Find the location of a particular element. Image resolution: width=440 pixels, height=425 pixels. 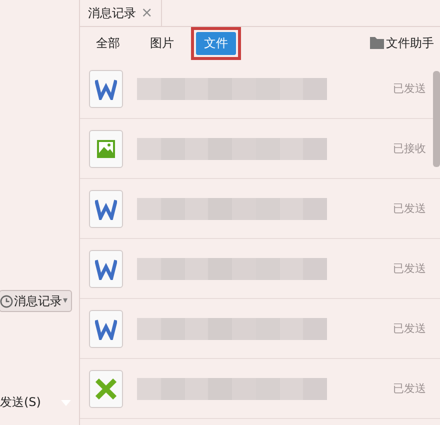

clock-icon is located at coordinates (6, 301).